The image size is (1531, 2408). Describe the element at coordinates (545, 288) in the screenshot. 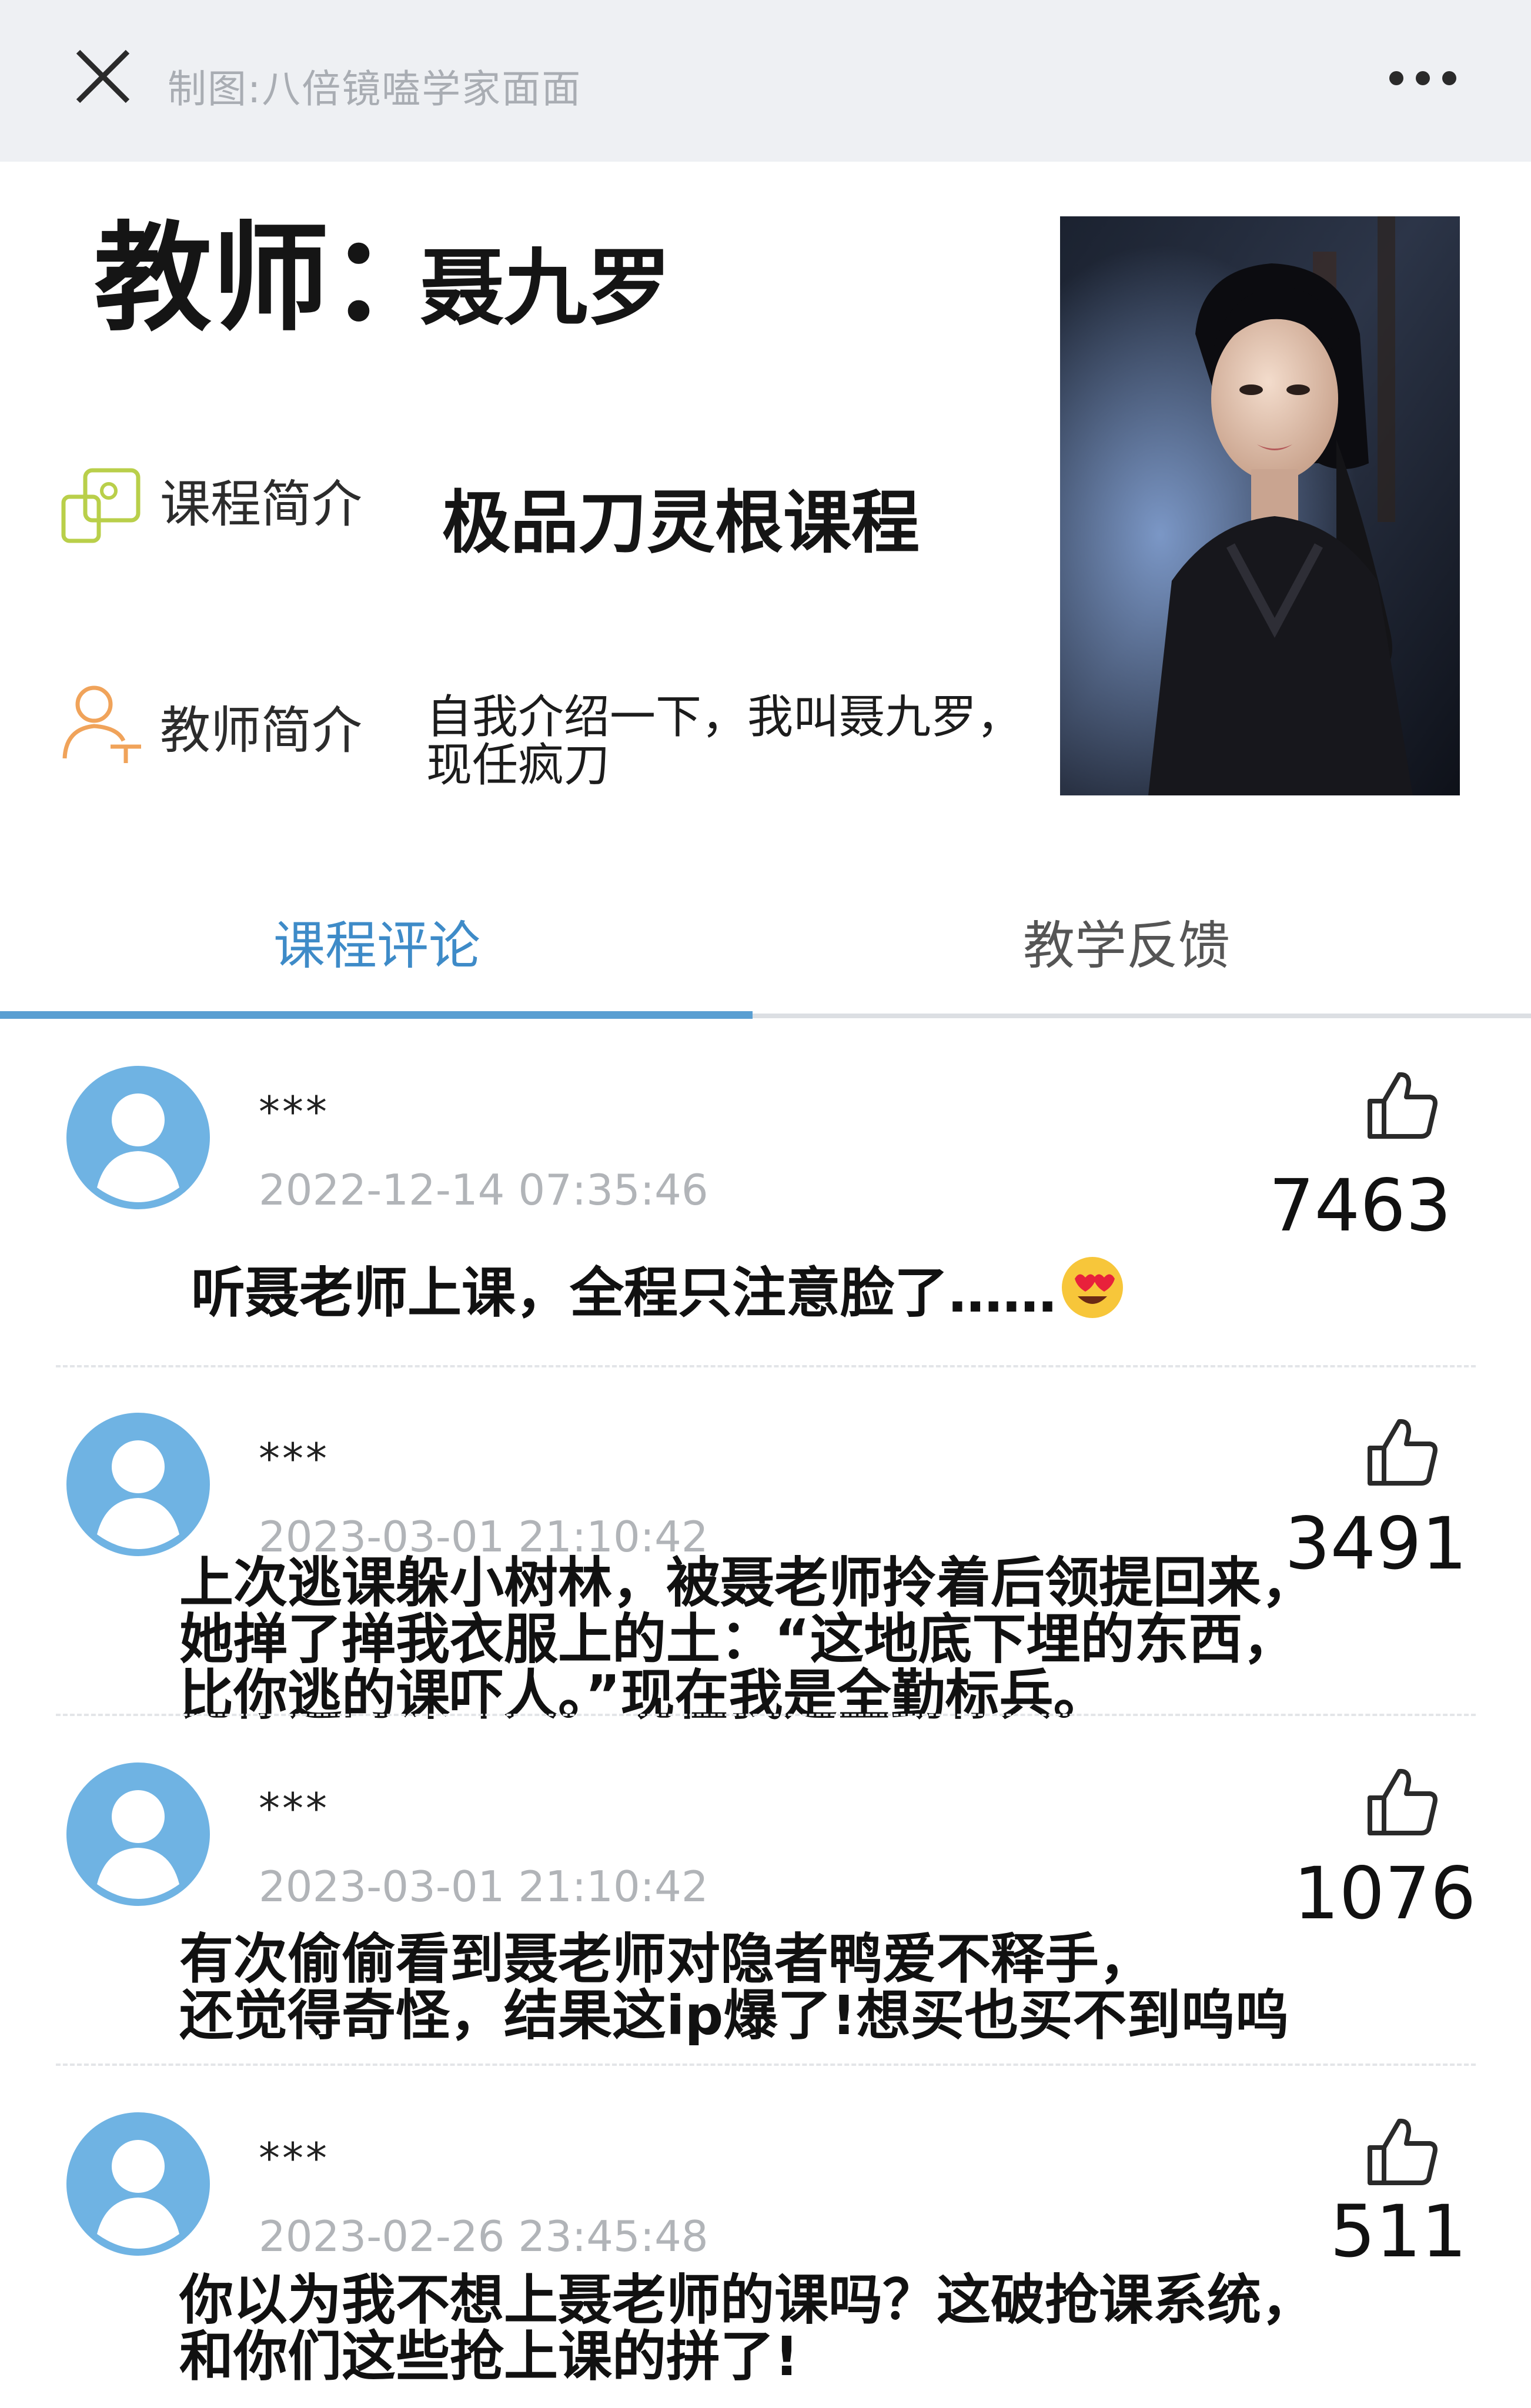

I see `teacher-name: 聂九罗` at that location.